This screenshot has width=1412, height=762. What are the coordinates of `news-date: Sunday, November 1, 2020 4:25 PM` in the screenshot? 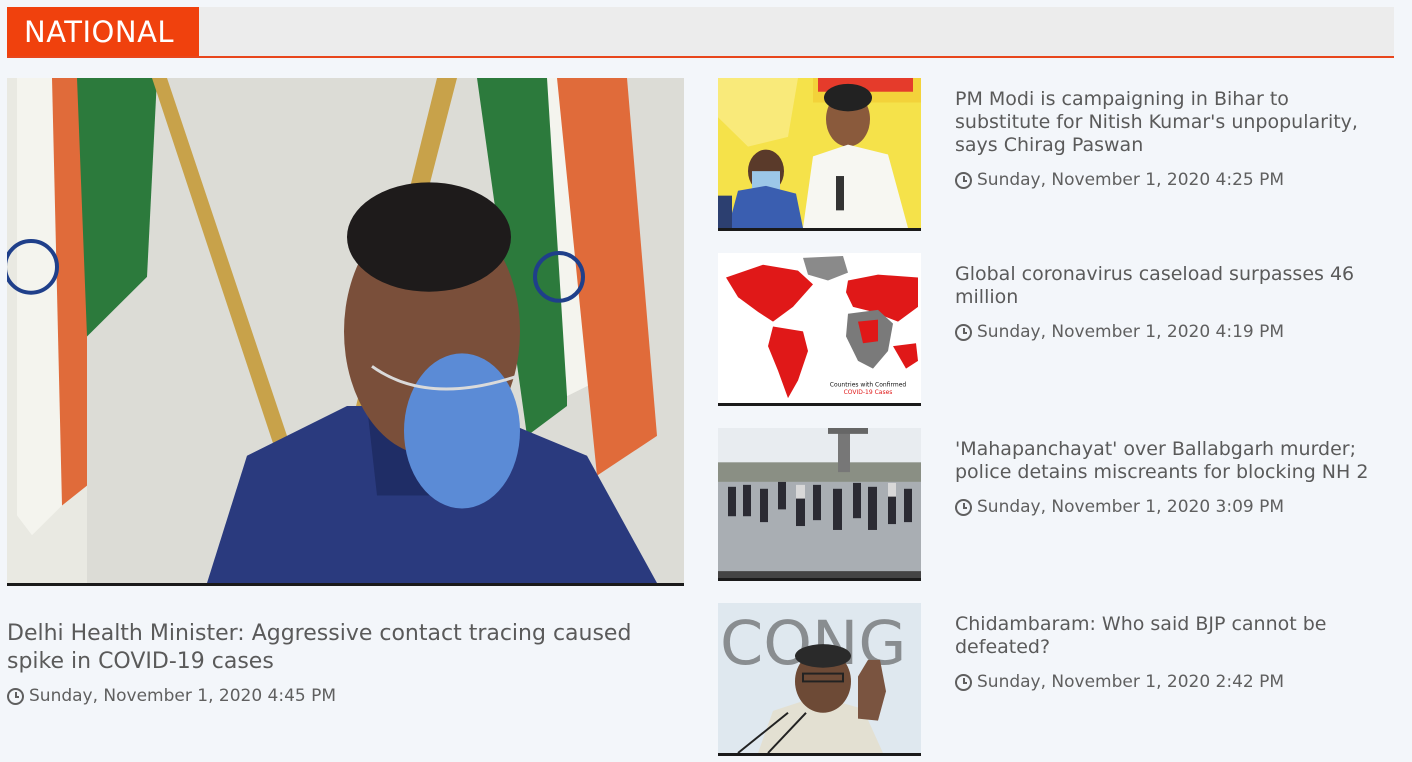 It's located at (1131, 180).